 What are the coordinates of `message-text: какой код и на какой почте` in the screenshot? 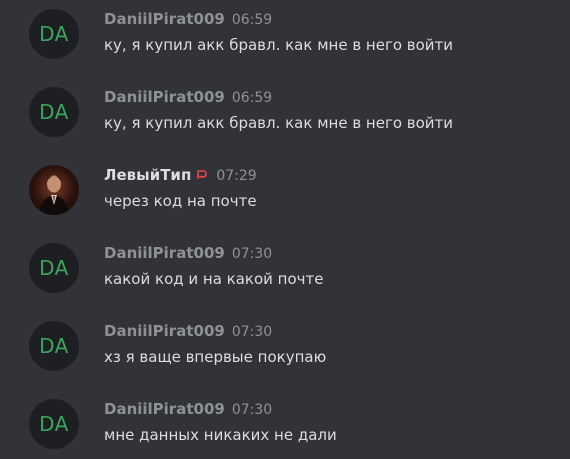 It's located at (214, 279).